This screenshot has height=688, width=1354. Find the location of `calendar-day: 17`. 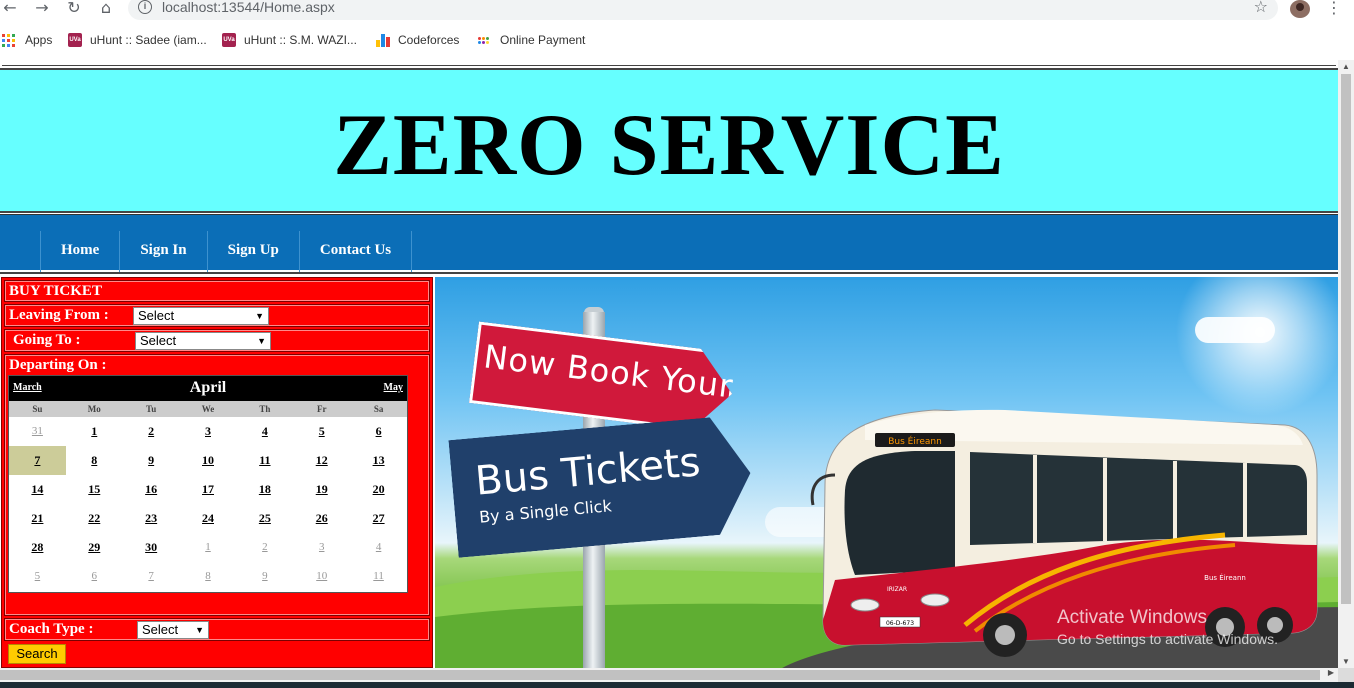

calendar-day: 17 is located at coordinates (208, 489).